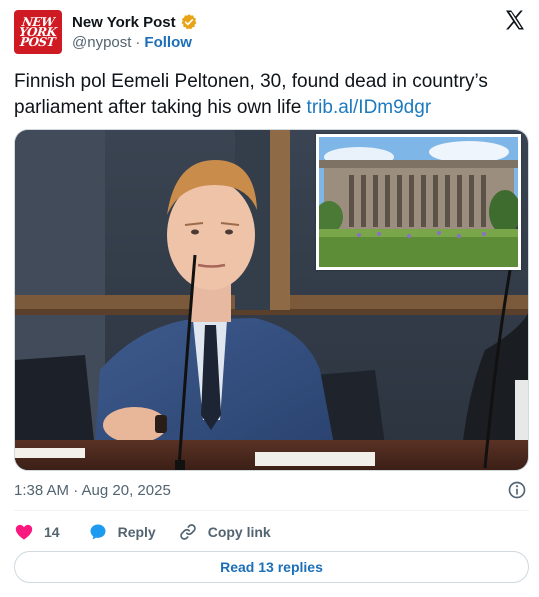  I want to click on inset-parliament-building-image, so click(418, 202).